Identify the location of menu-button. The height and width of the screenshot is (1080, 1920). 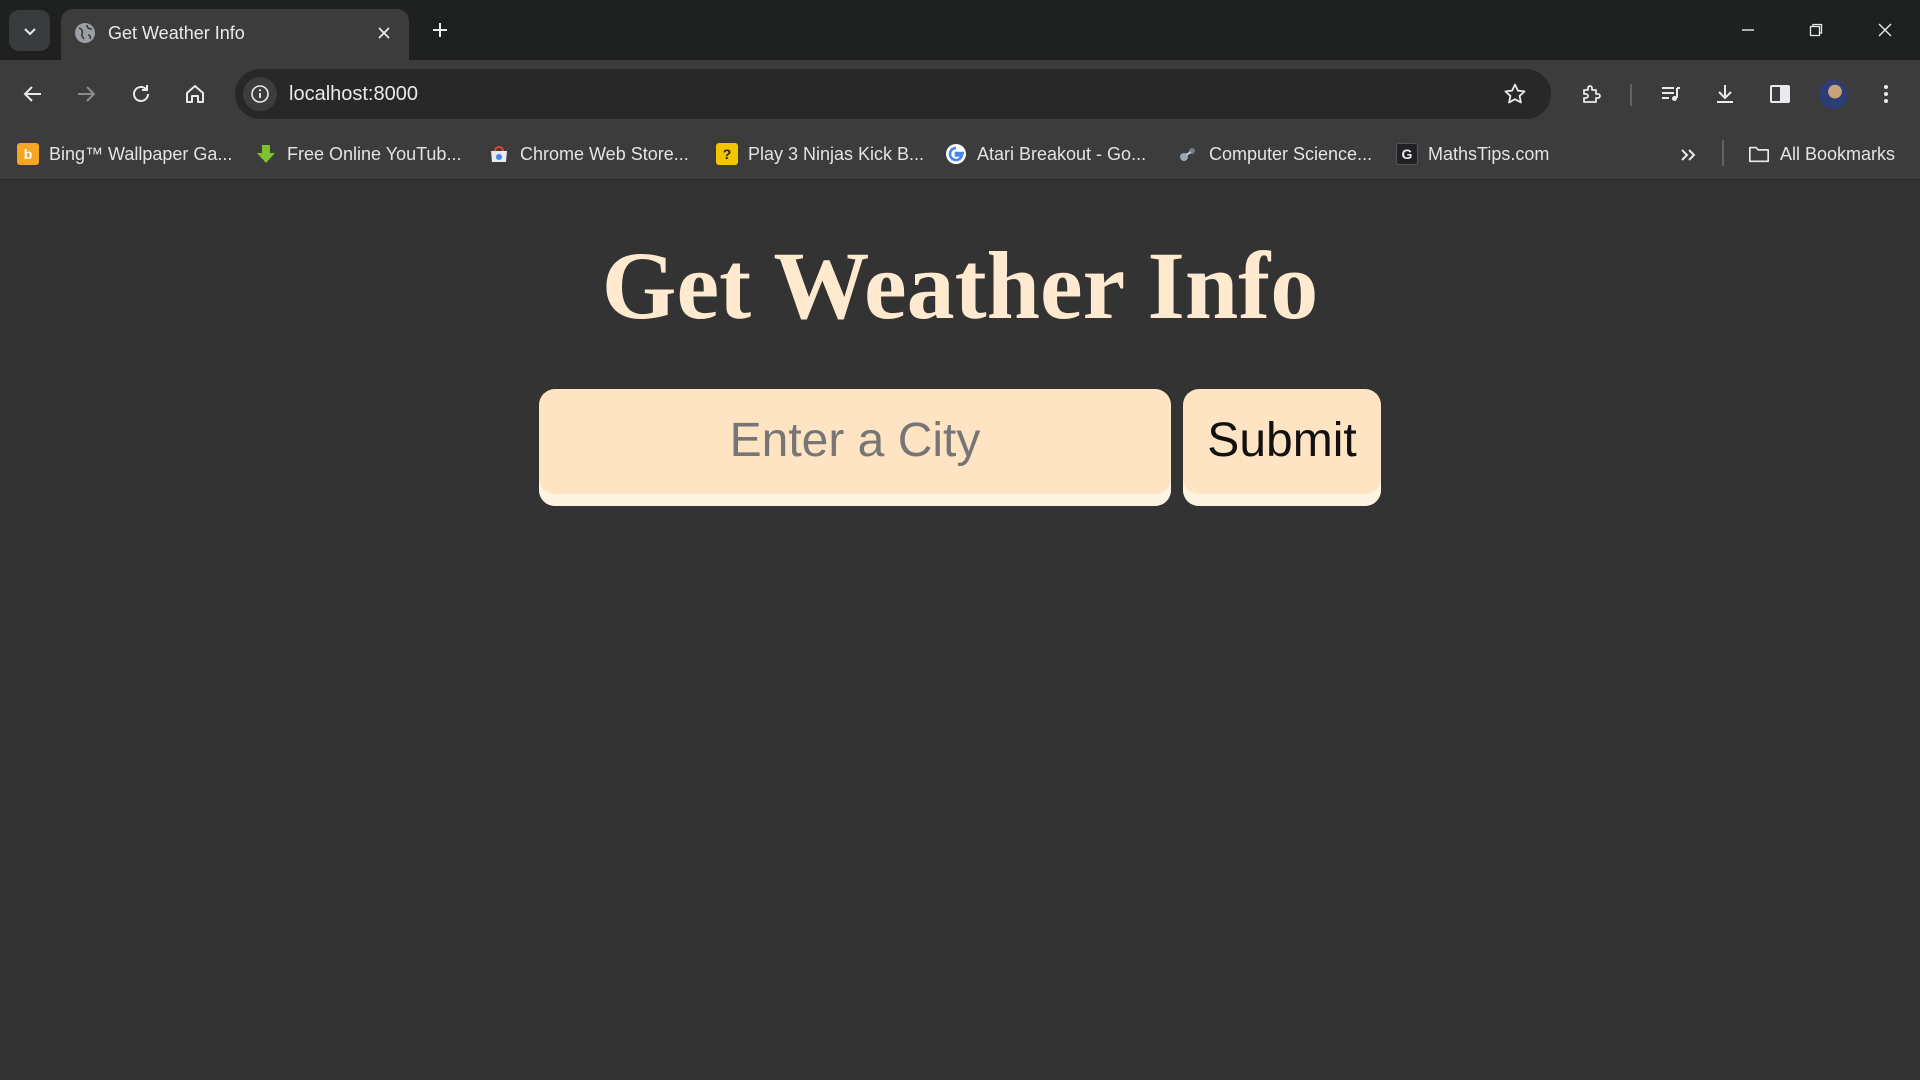
(1886, 94).